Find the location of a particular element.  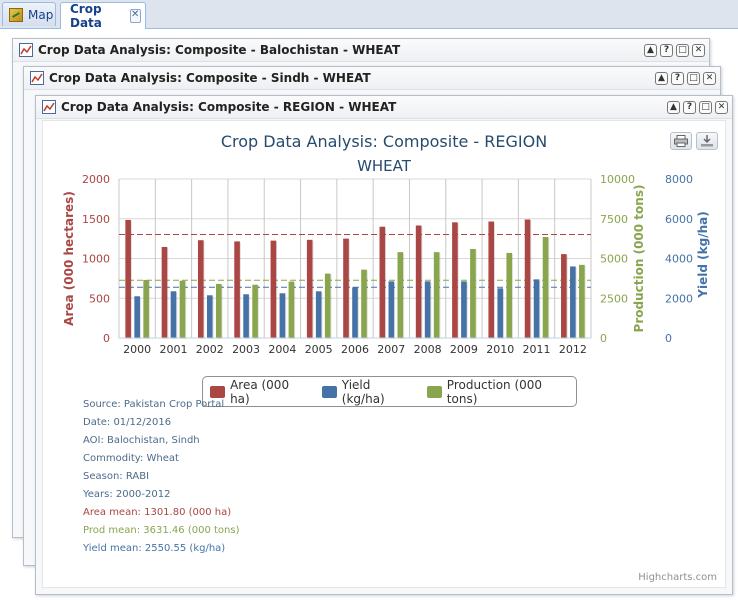

map-icon is located at coordinates (16, 14).